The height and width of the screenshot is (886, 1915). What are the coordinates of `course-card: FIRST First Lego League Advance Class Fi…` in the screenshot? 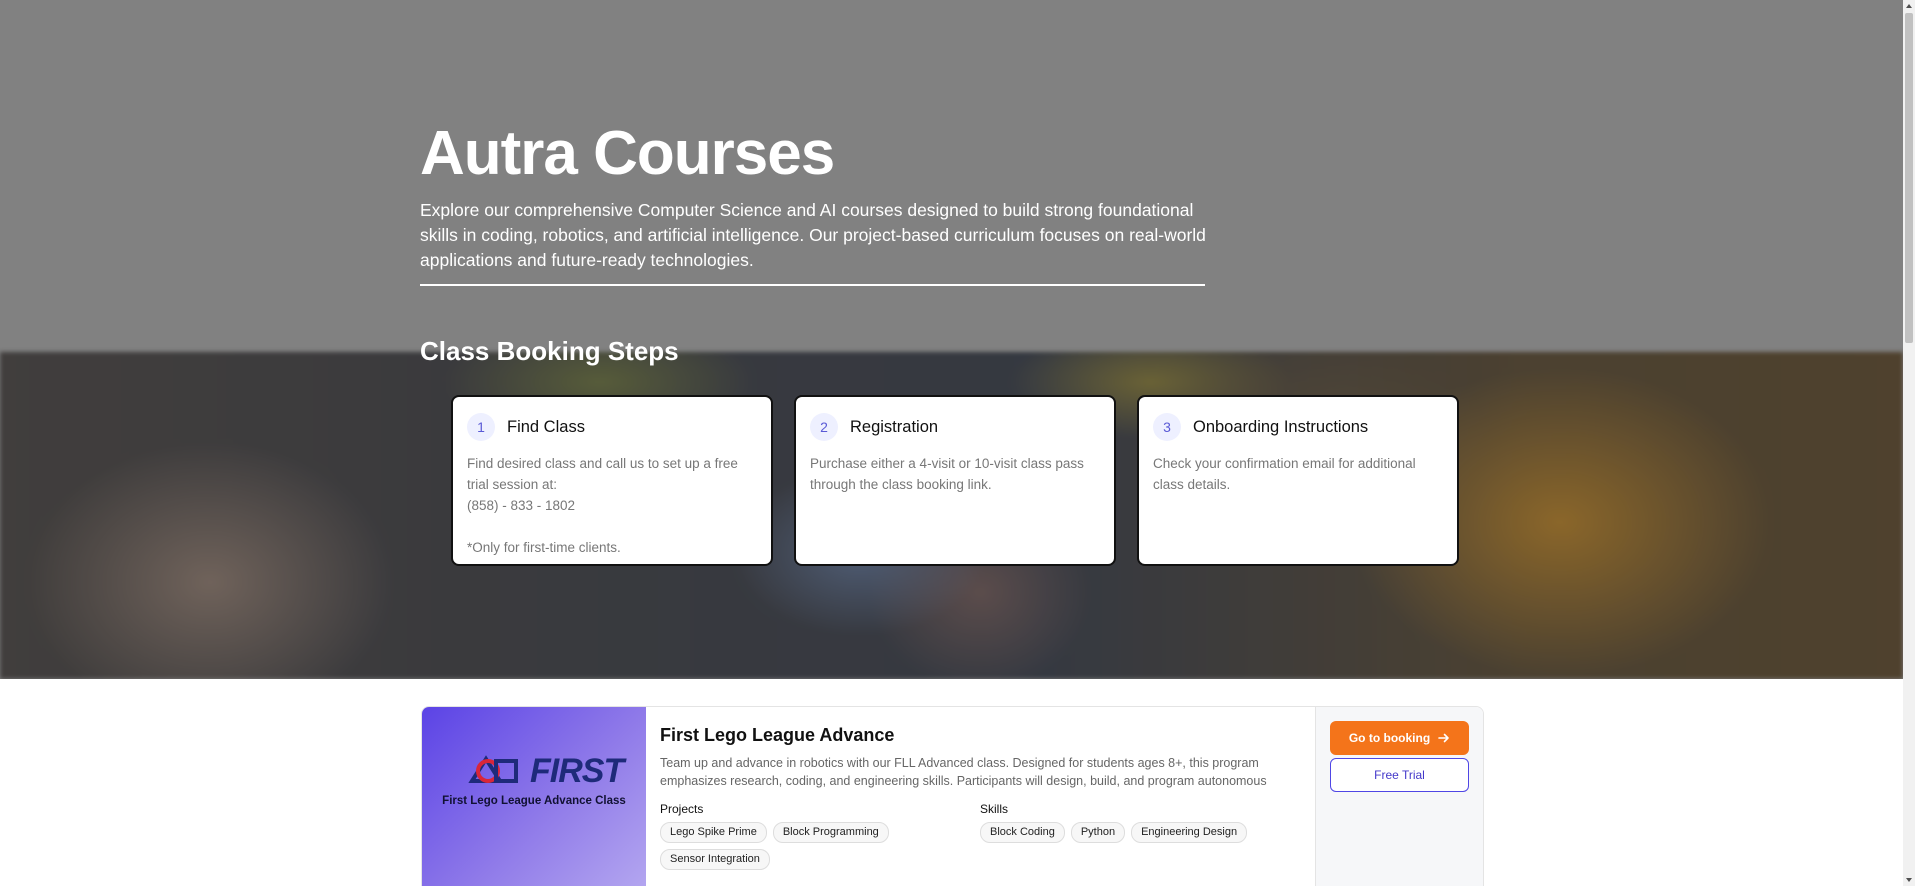 It's located at (952, 796).